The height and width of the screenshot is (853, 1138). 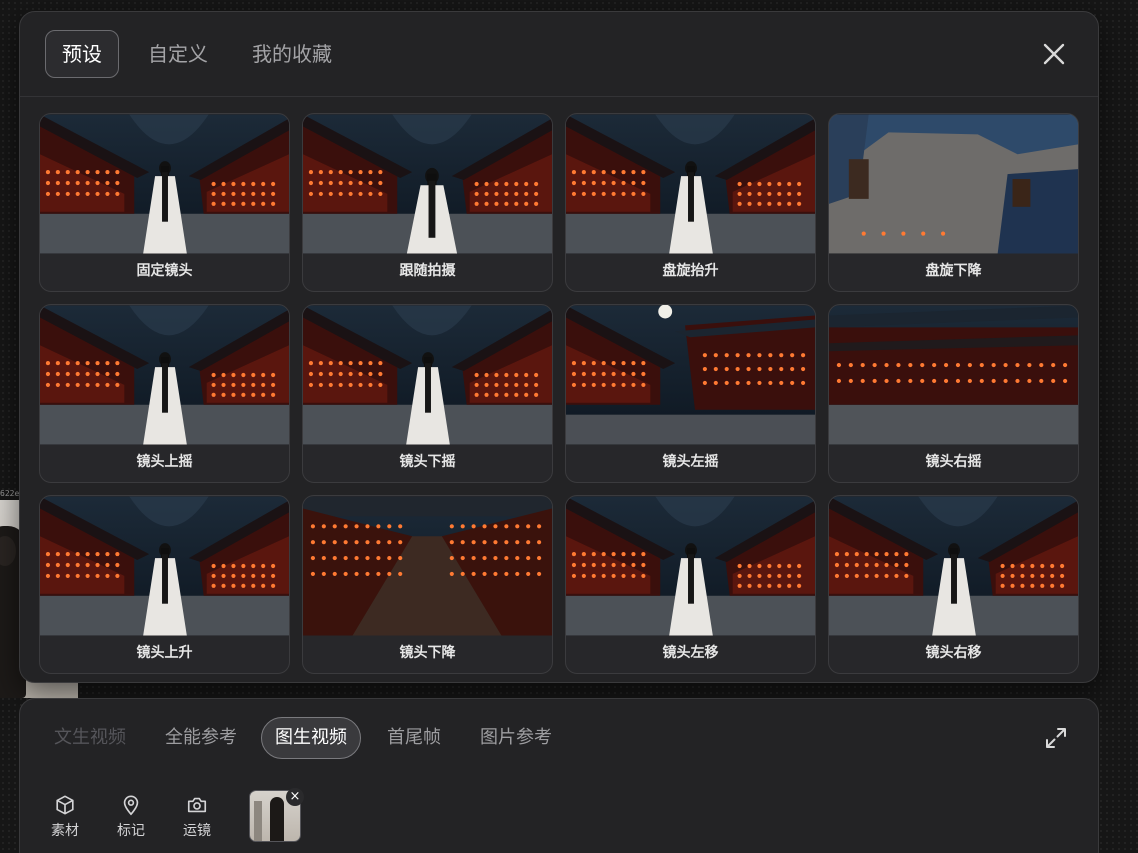 I want to click on preset-card: 盘旋下降, so click(x=953, y=202).